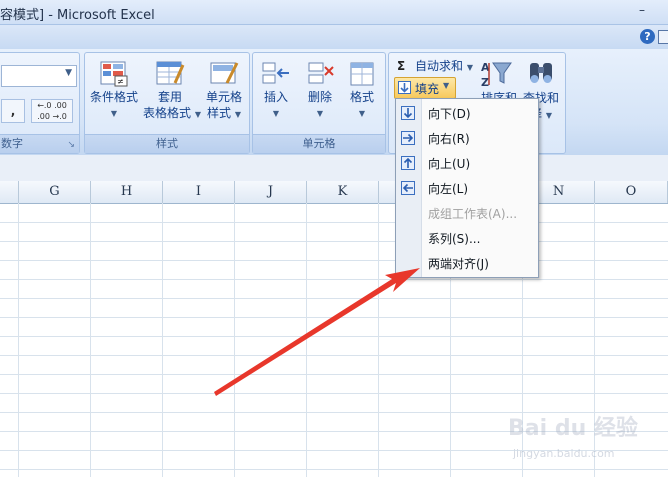 The width and height of the screenshot is (668, 477). Describe the element at coordinates (408, 188) in the screenshot. I see `fill-left-icon` at that location.